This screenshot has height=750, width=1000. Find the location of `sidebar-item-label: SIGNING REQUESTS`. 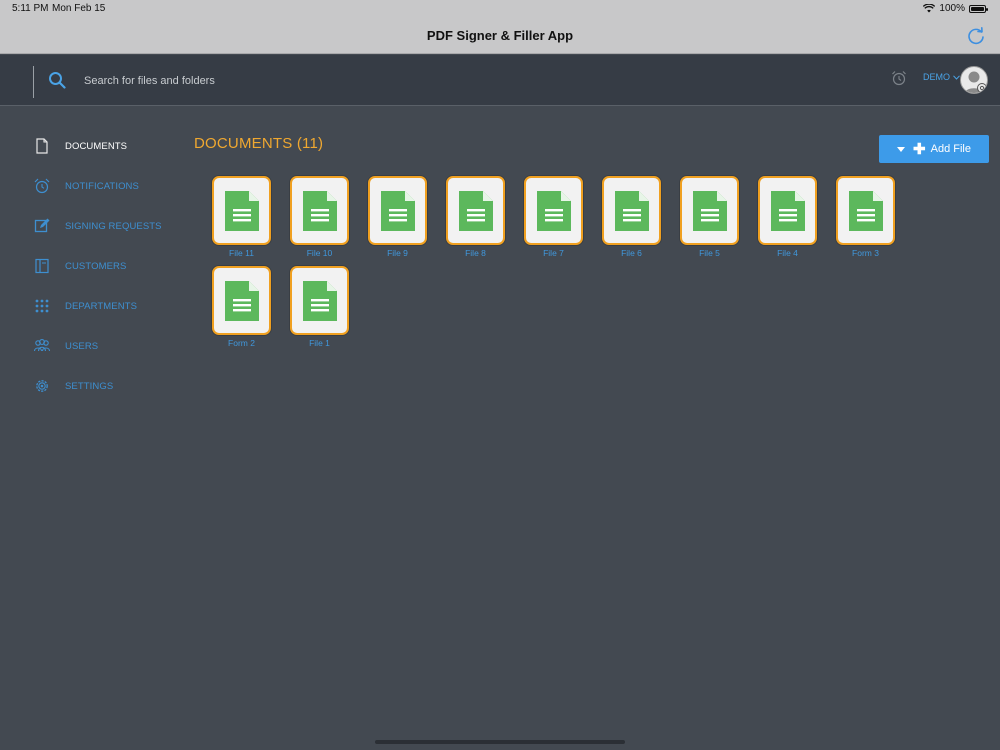

sidebar-item-label: SIGNING REQUESTS is located at coordinates (113, 226).